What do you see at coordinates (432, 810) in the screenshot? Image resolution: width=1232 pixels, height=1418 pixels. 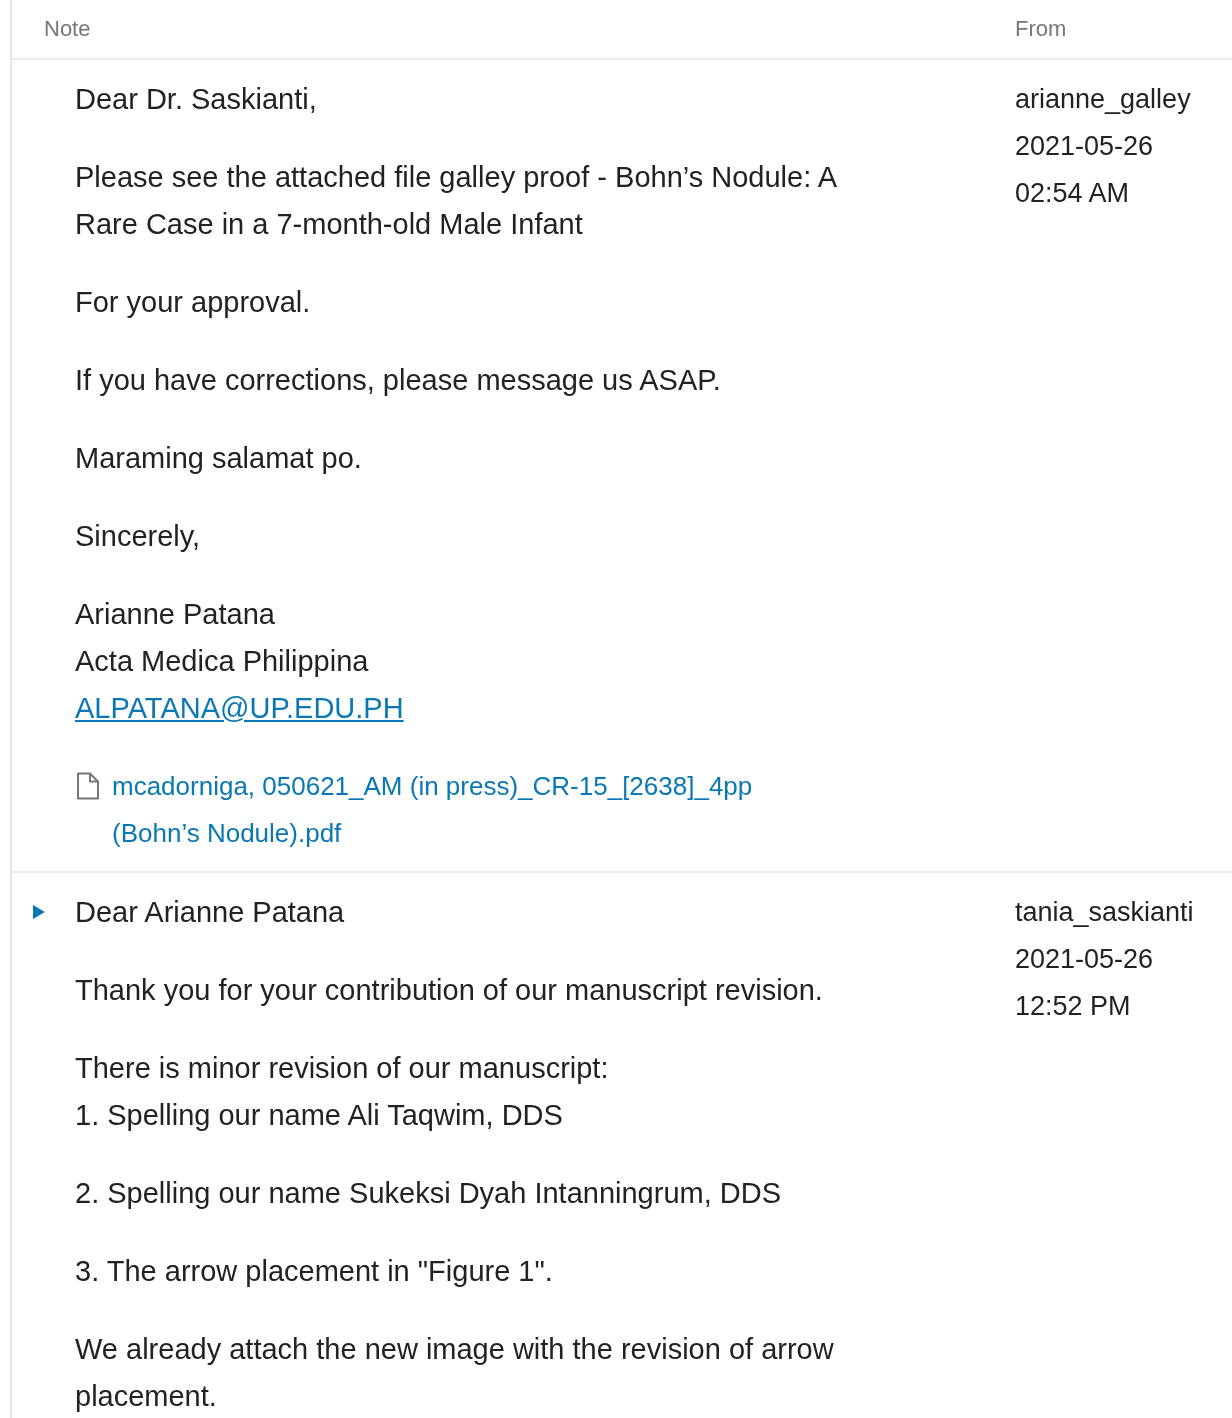 I see `attachment-link: mcadorniga, 050621_AM (in press)_CR-15_[2638]_4pp (Bohn’s Nodule).pdf` at bounding box center [432, 810].